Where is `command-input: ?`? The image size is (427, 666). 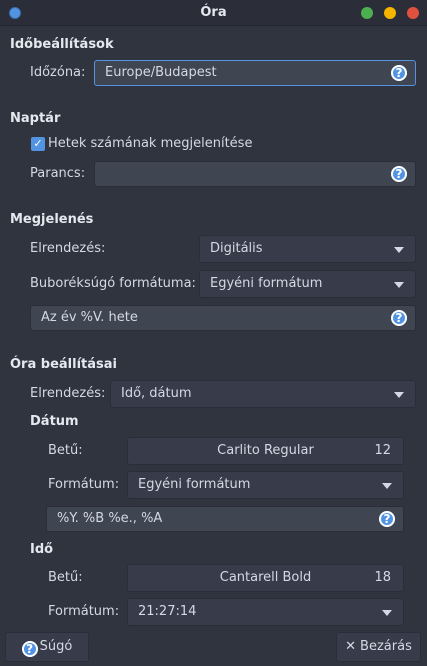
command-input: ? is located at coordinates (255, 174).